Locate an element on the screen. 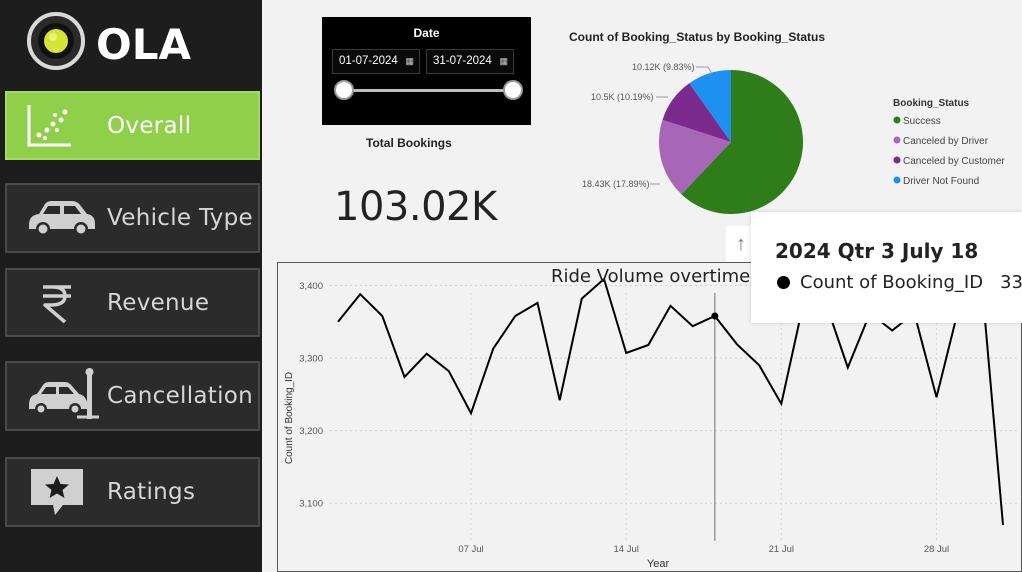 The image size is (1022, 572). date-range-track is located at coordinates (429, 90).